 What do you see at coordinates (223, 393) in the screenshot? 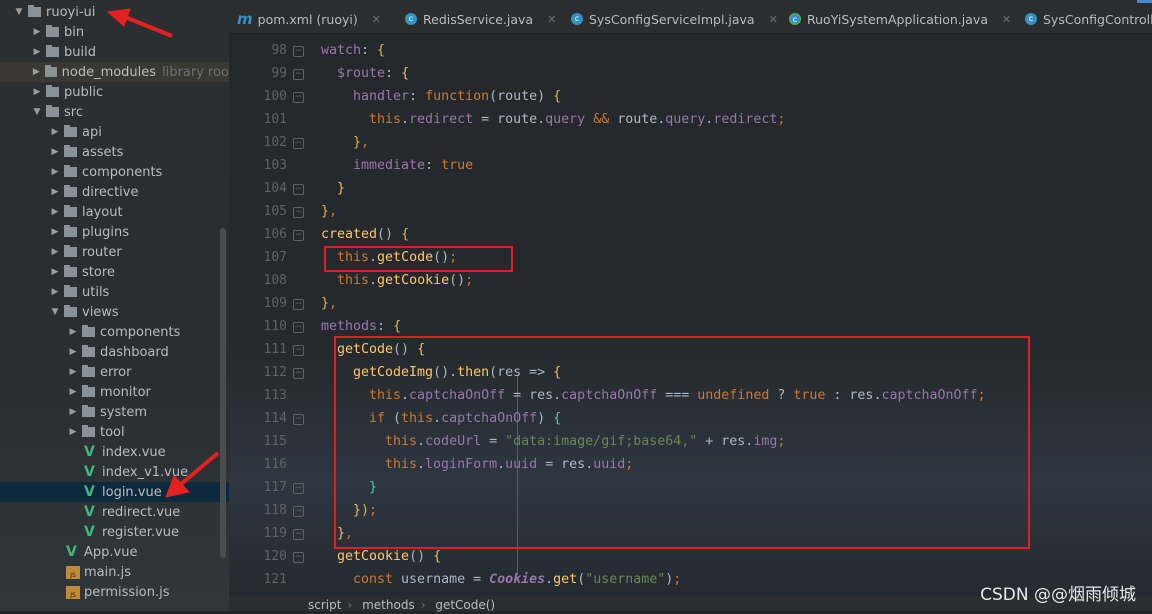
I see `sidebar-scrollbar` at bounding box center [223, 393].